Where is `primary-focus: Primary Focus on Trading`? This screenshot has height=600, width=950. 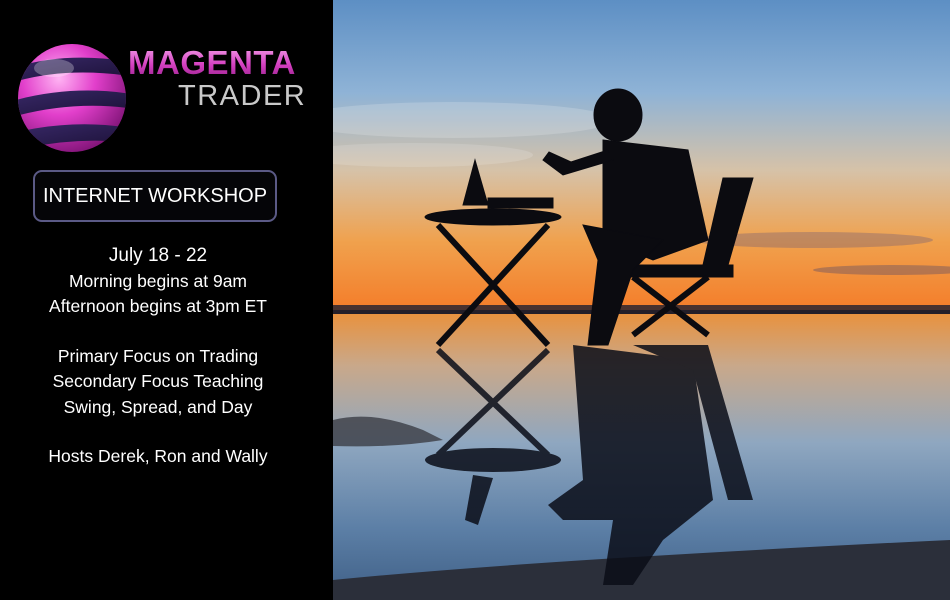
primary-focus: Primary Focus on Trading is located at coordinates (158, 355).